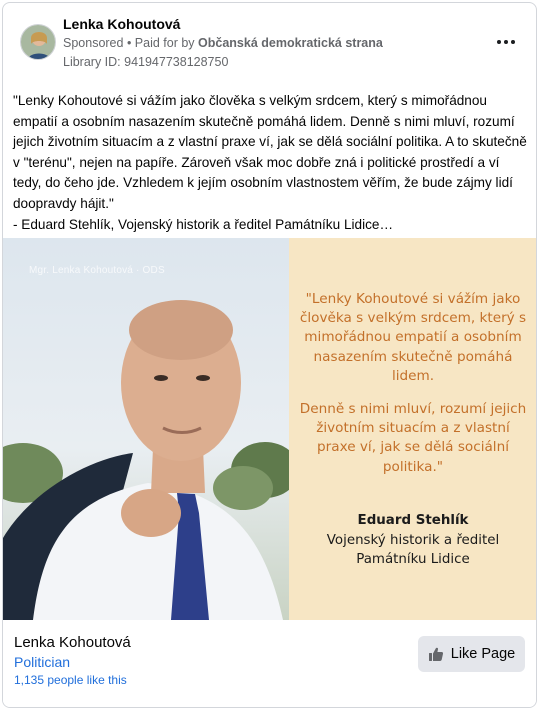  I want to click on footer-page-name: Lenka Kohoutová, so click(72, 642).